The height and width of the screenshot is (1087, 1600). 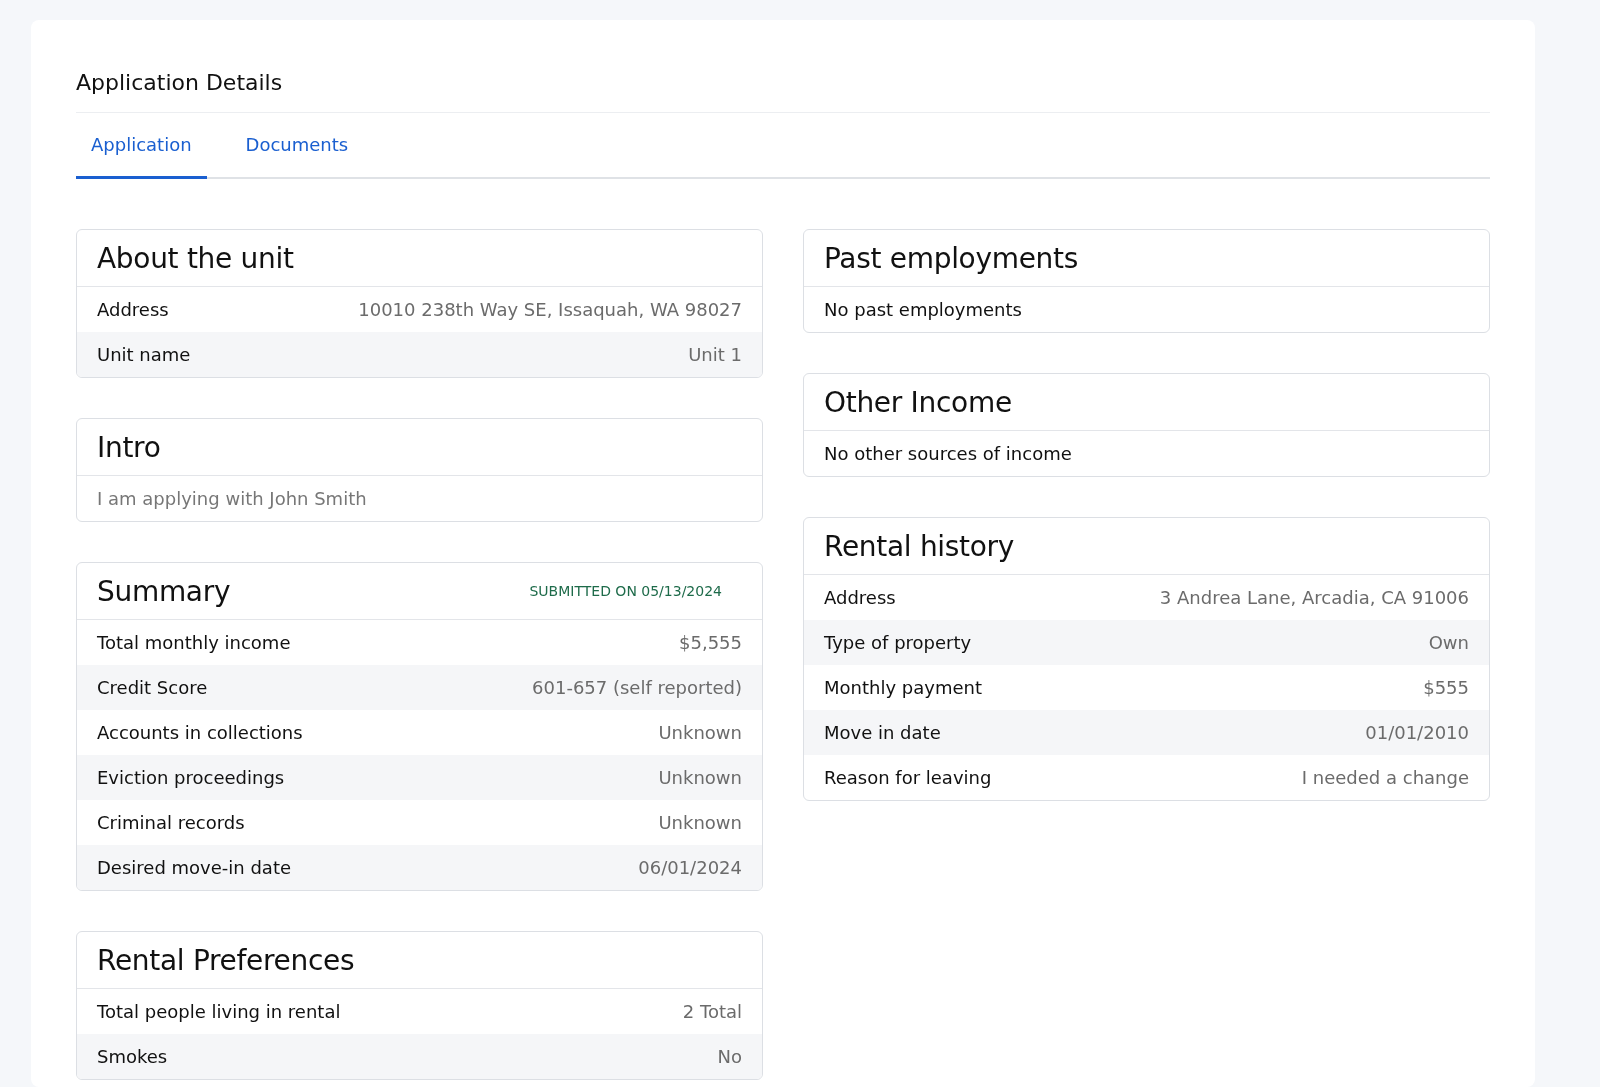 I want to click on row-label: Monthly payment, so click(x=903, y=687).